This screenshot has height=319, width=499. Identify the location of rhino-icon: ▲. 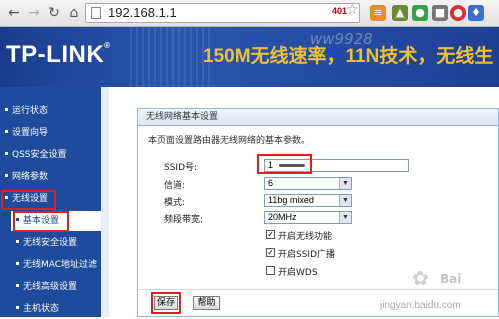
(400, 13).